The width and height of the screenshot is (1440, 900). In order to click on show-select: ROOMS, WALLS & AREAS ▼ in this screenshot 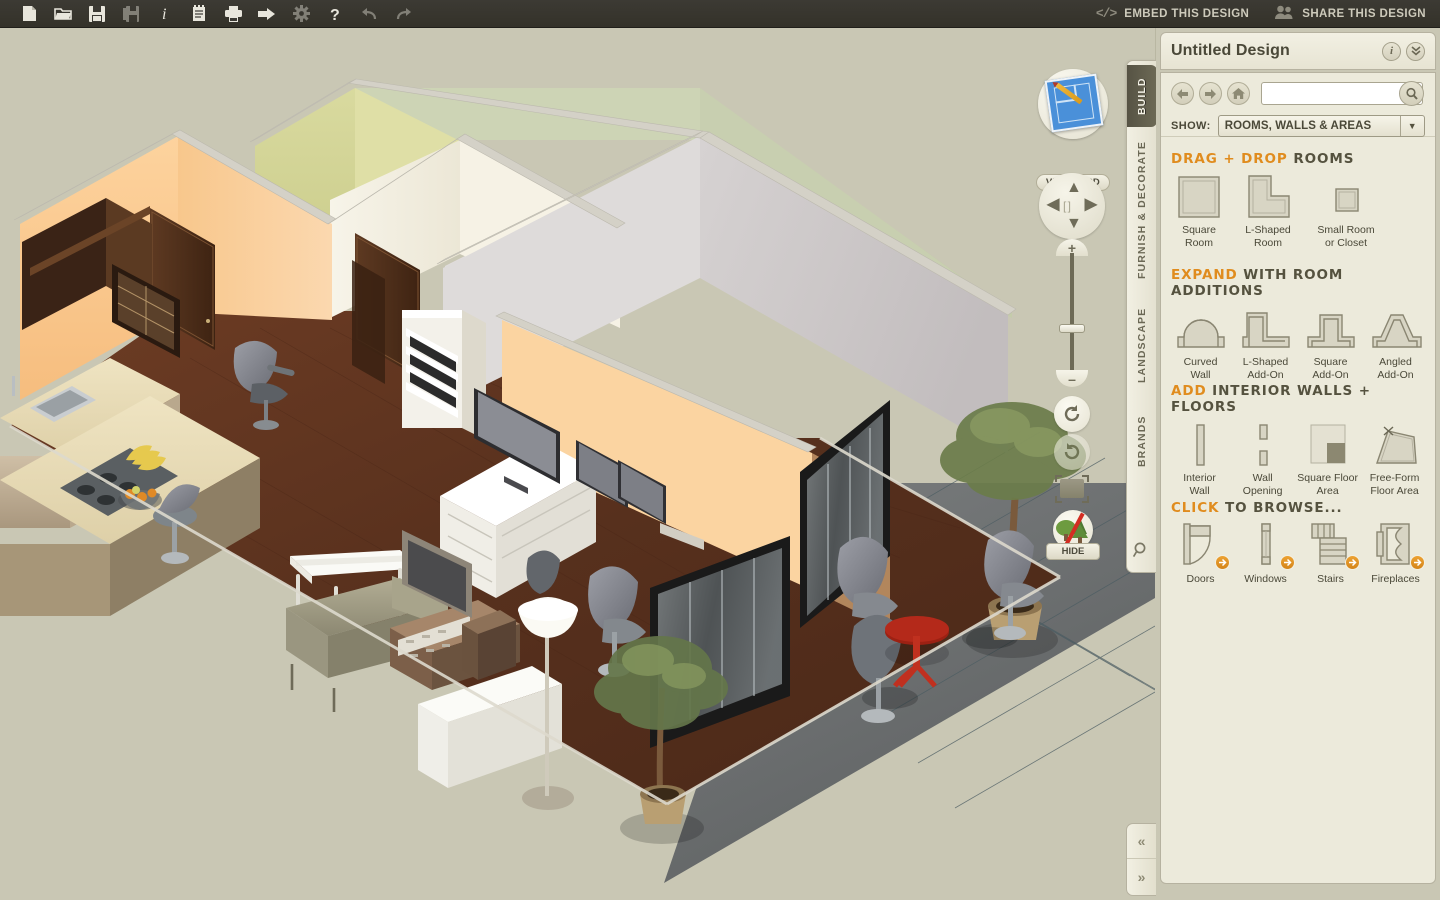, I will do `click(1321, 126)`.